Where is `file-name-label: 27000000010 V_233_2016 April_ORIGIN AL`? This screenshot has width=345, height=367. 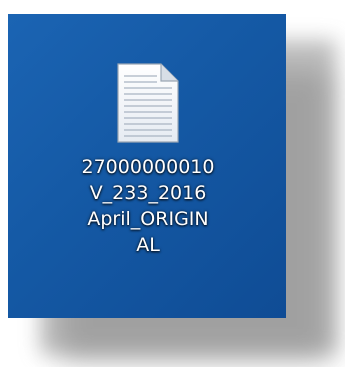
file-name-label: 27000000010 V_233_2016 April_ORIGIN AL is located at coordinates (148, 206).